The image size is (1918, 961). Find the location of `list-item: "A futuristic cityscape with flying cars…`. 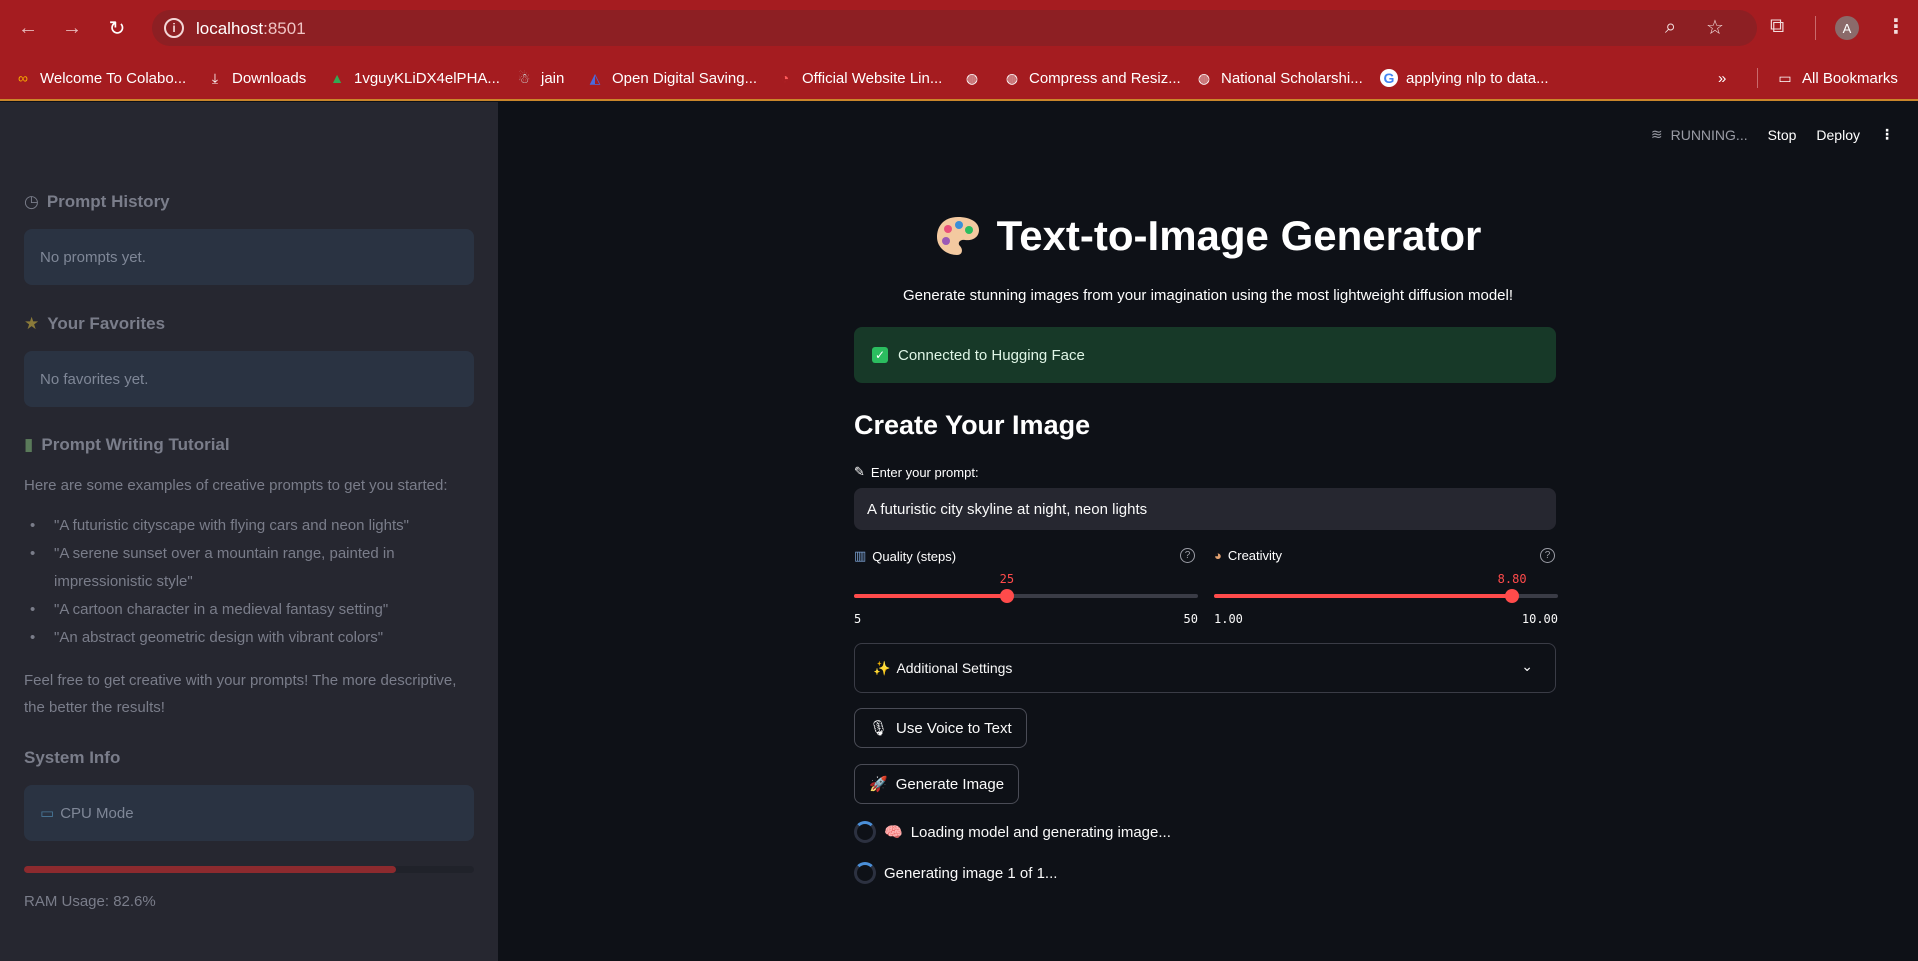

list-item: "A futuristic cityscape with flying cars… is located at coordinates (244, 526).